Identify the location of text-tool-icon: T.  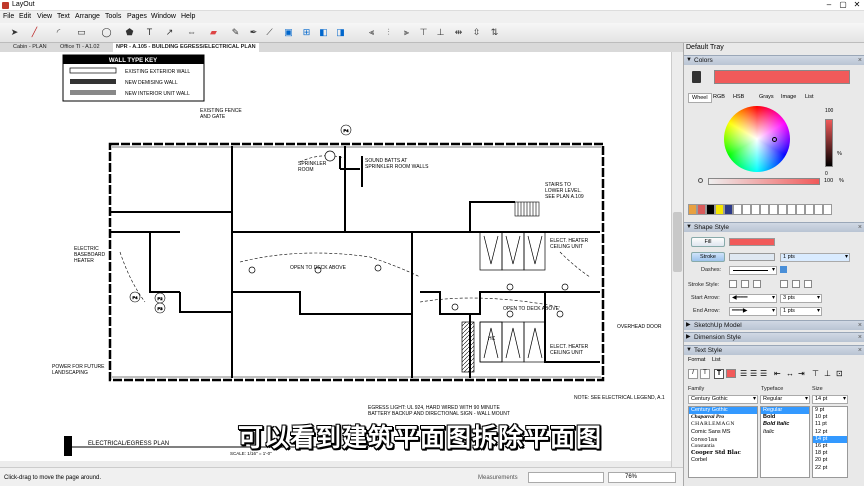
(149, 32).